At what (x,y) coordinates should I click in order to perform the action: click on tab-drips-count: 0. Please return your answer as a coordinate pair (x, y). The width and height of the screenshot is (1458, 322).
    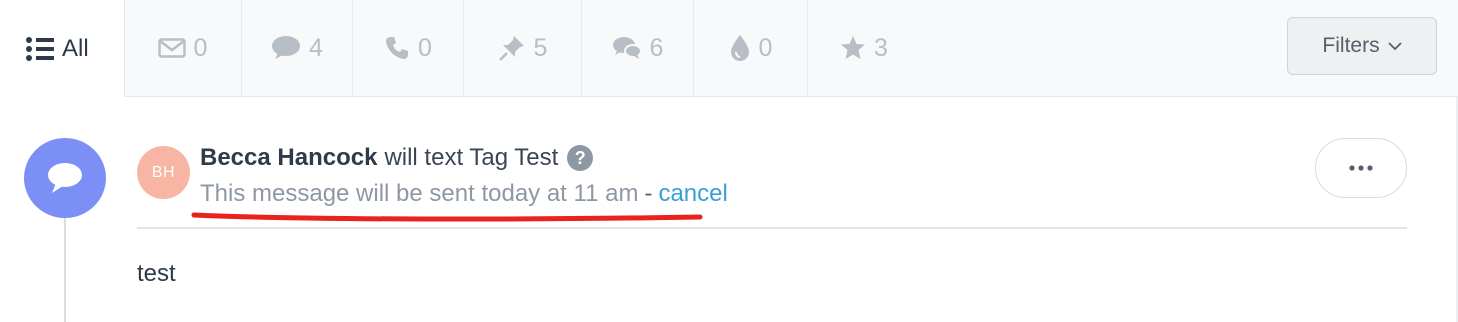
    Looking at the image, I should click on (765, 47).